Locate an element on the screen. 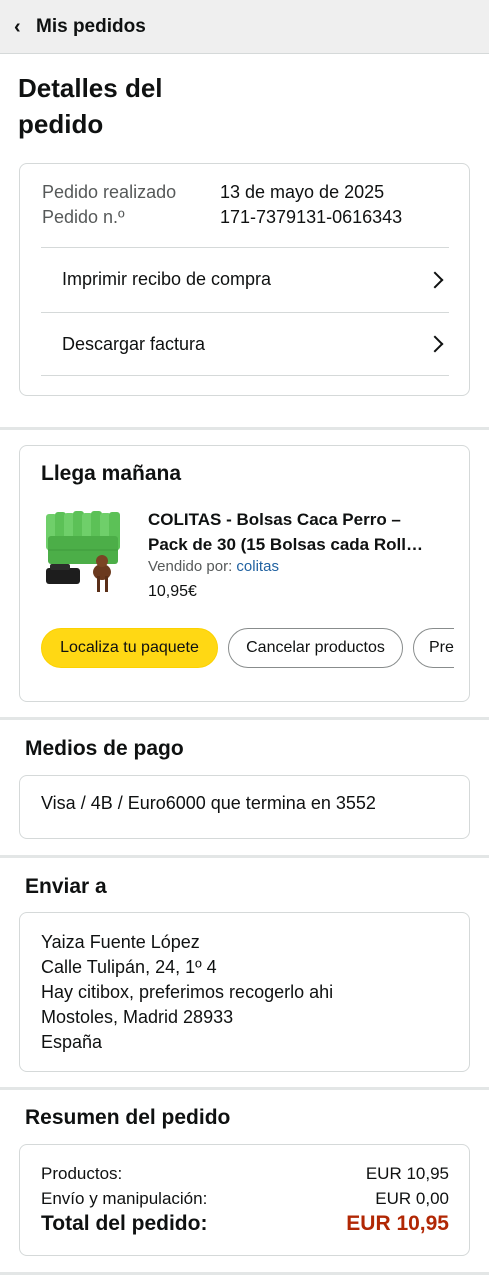 Image resolution: width=489 pixels, height=1280 pixels. order-date-label: Pedido realizado is located at coordinates (109, 192).